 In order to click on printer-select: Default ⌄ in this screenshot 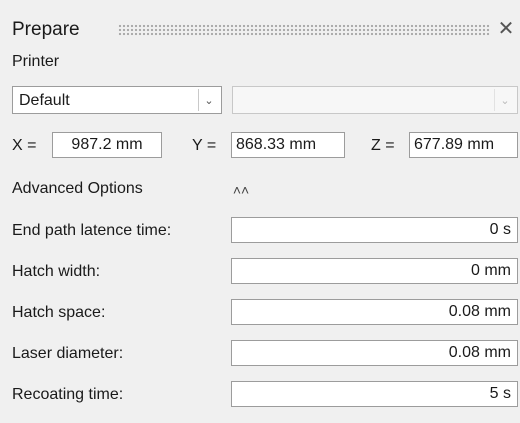, I will do `click(117, 100)`.